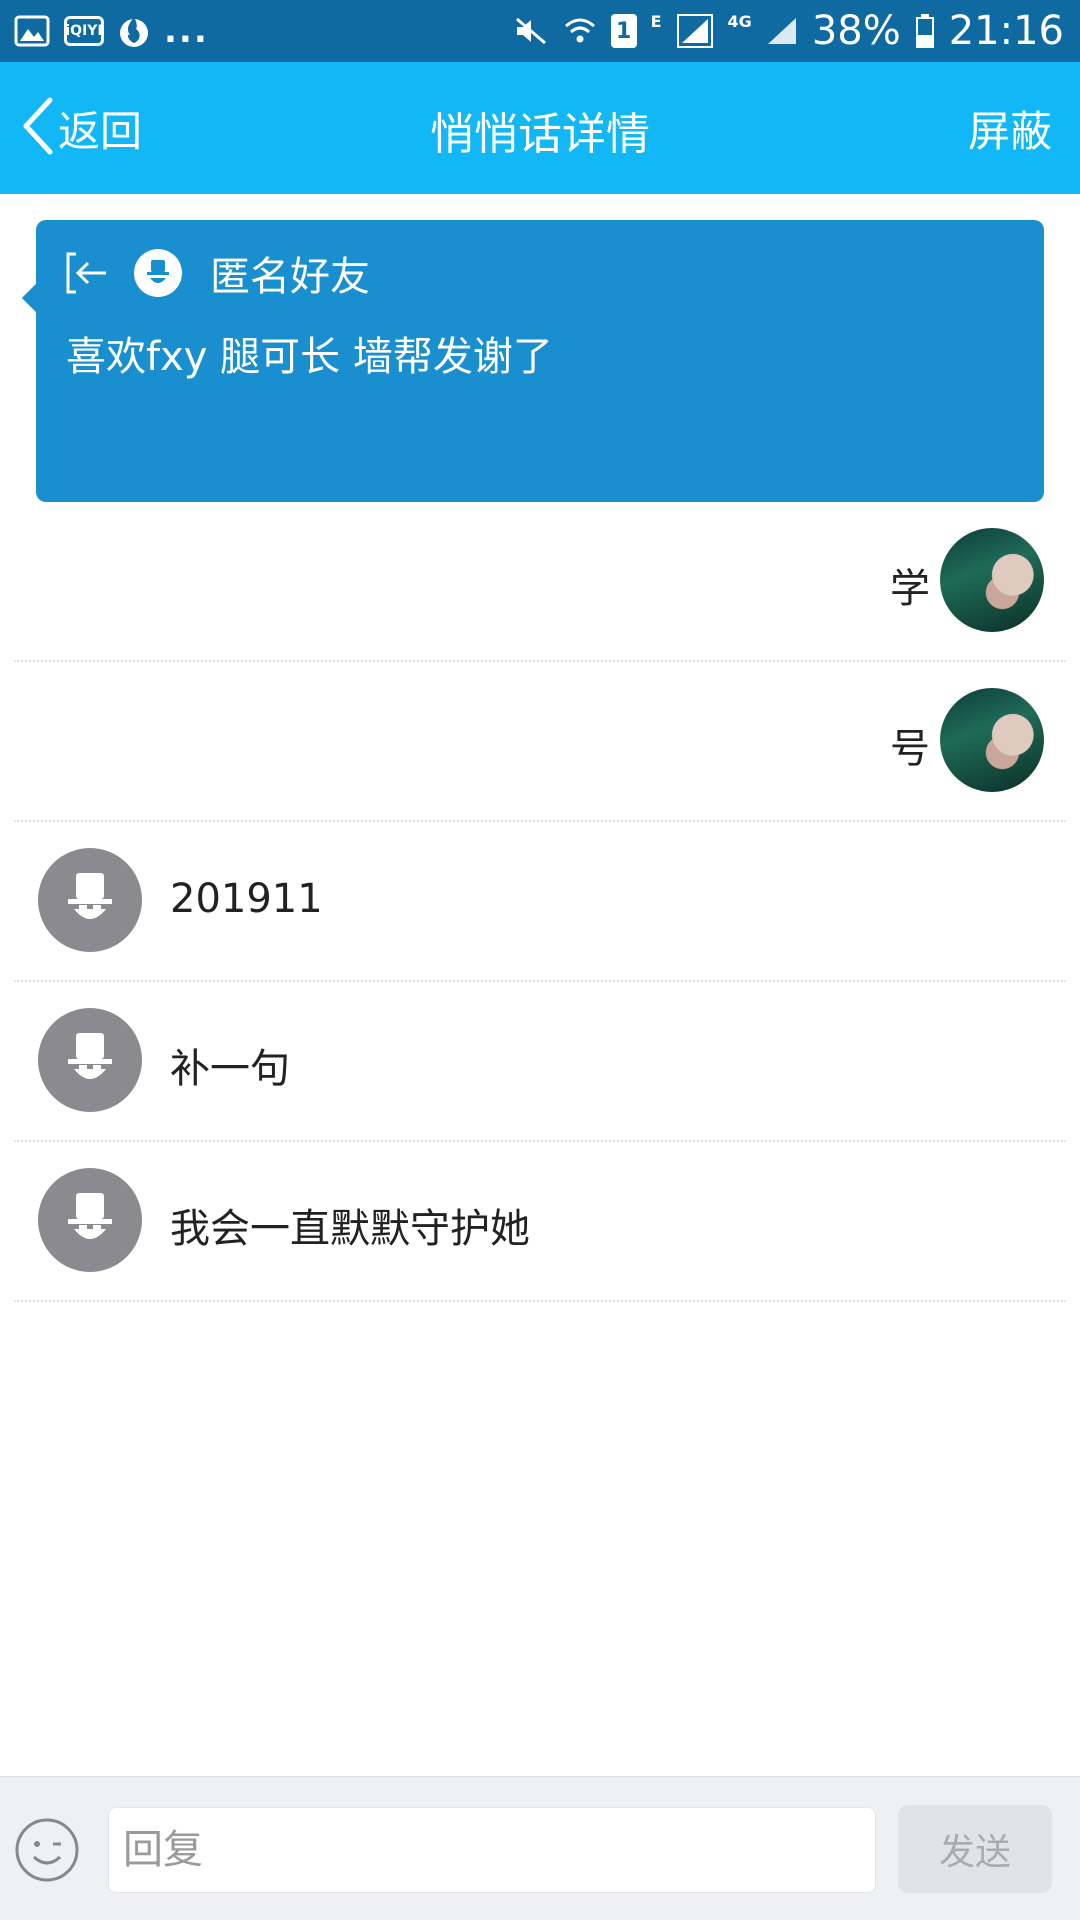 Image resolution: width=1080 pixels, height=1920 pixels. What do you see at coordinates (580, 31) in the screenshot?
I see `wifi-icon` at bounding box center [580, 31].